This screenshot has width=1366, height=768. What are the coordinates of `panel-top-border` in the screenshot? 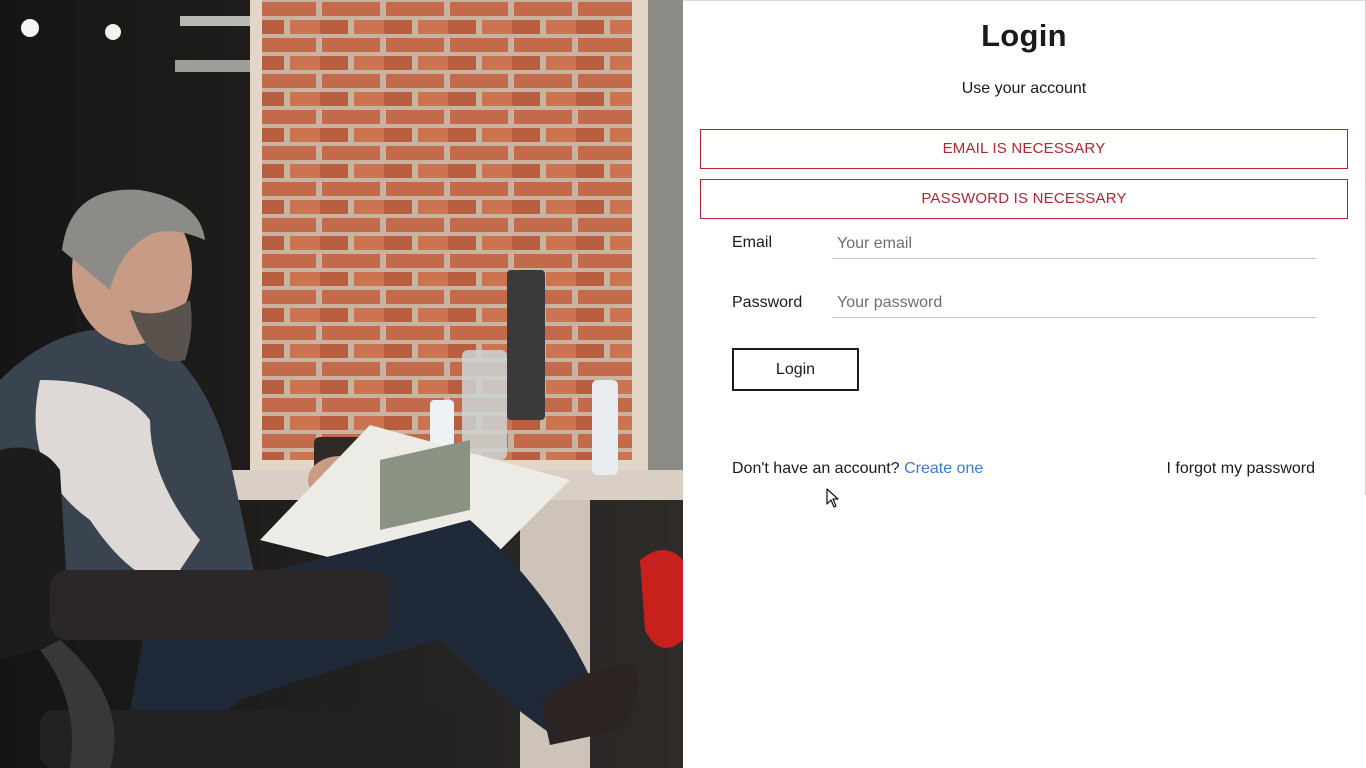 It's located at (1024, 0).